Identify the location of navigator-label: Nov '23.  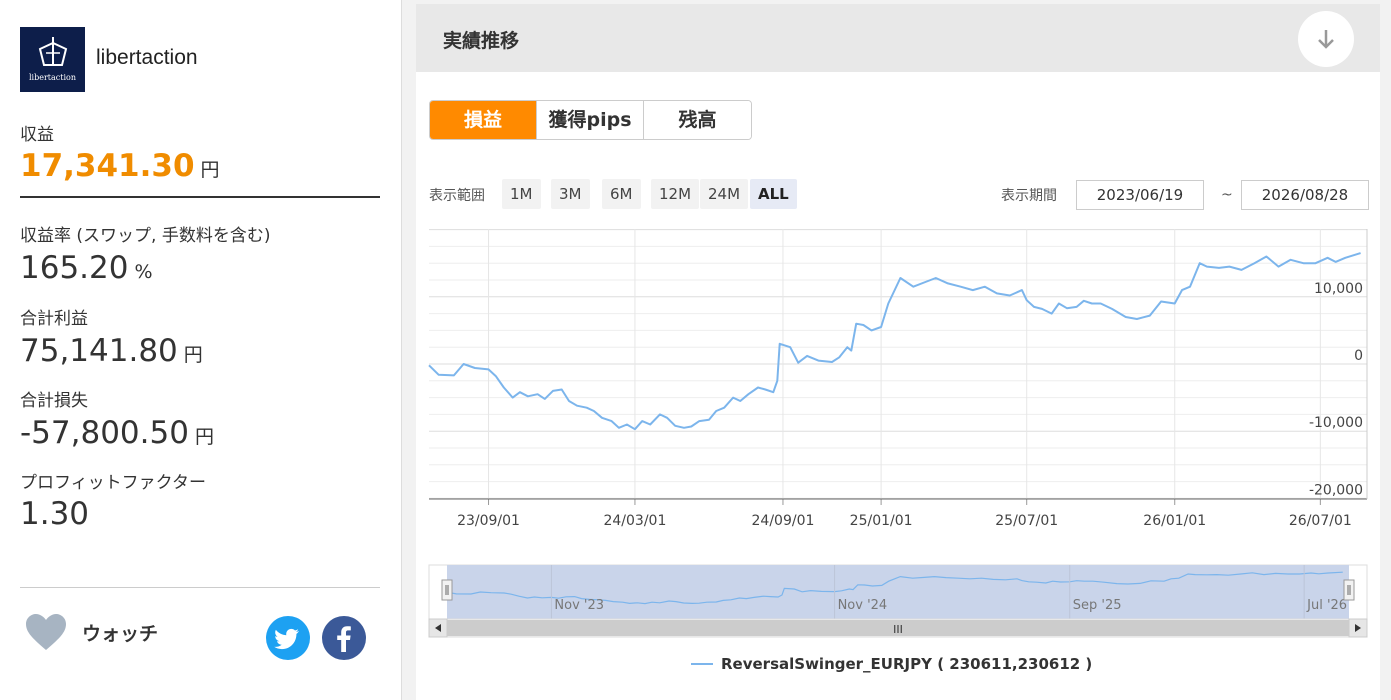
(579, 605).